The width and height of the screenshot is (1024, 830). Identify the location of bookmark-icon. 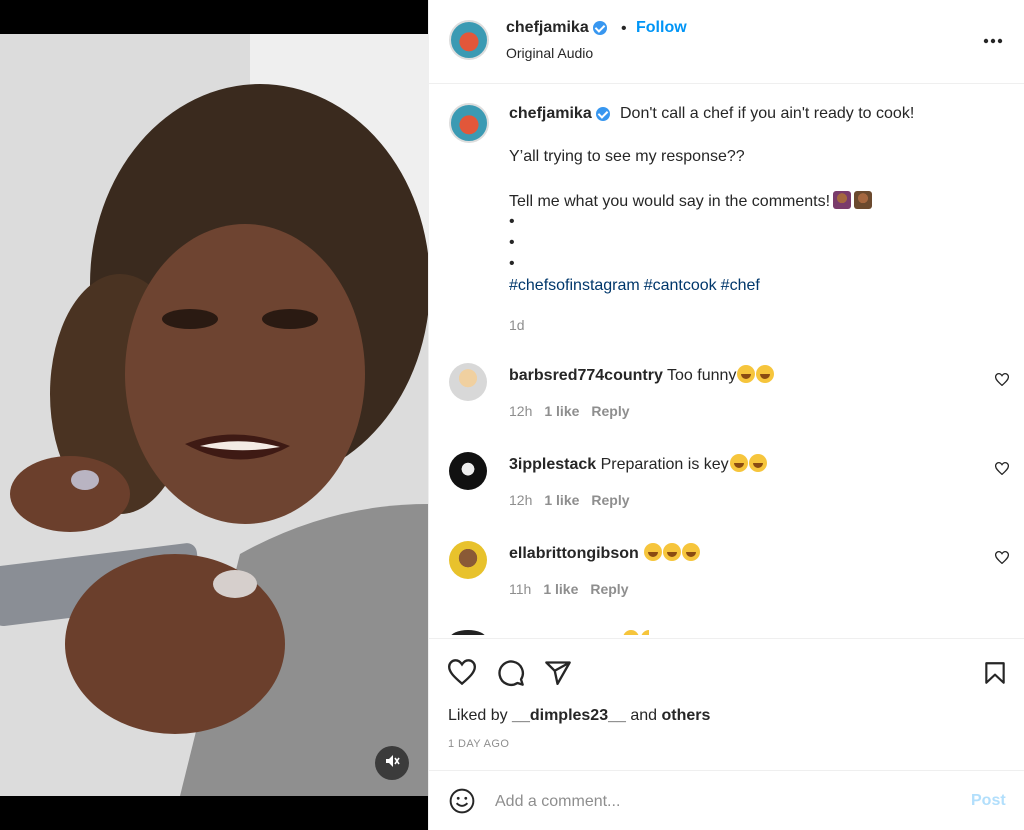
(995, 676).